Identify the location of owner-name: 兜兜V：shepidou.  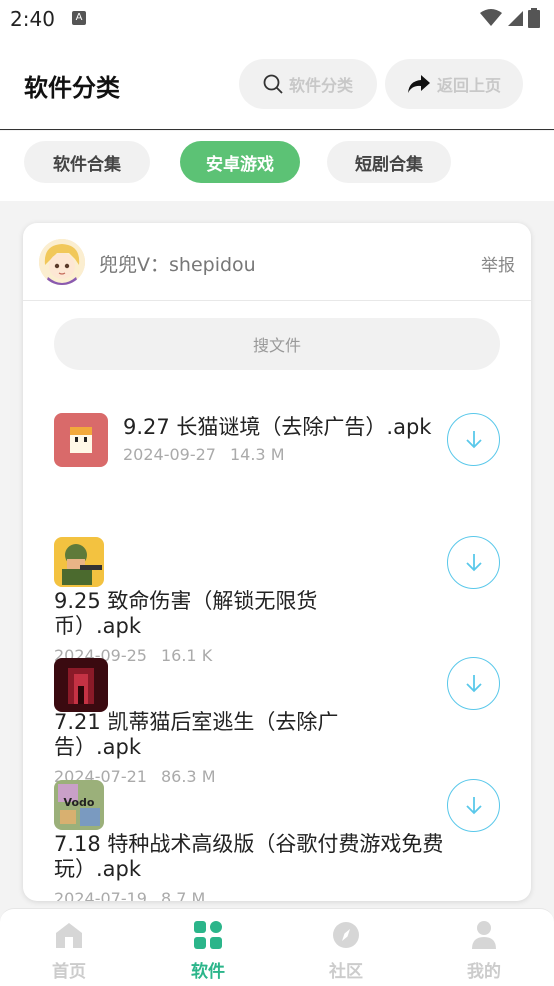
(177, 265).